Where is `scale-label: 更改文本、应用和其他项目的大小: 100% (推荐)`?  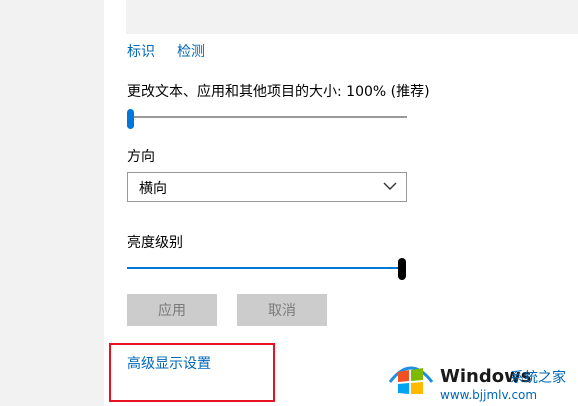
scale-label: 更改文本、应用和其他项目的大小: 100% (推荐) is located at coordinates (278, 92).